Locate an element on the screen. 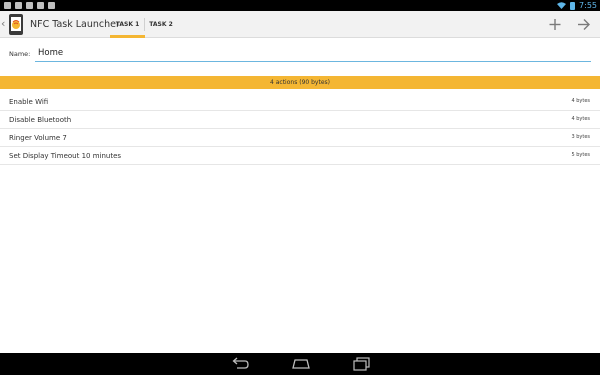  next-button is located at coordinates (584, 24).